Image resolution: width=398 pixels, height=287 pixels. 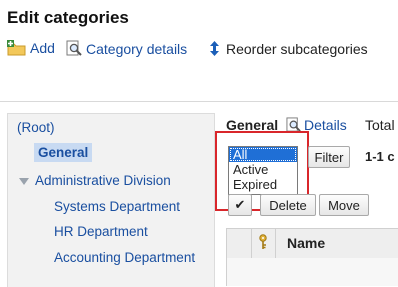 I want to click on tree-item-administrative-division: Administrative Division, so click(x=103, y=180).